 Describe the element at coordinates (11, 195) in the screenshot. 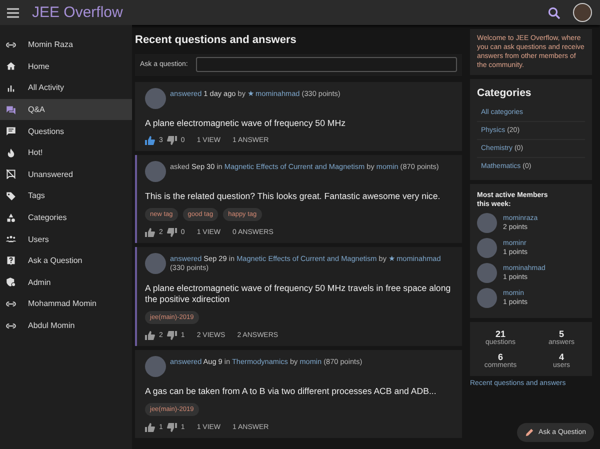

I see `tag-icon` at that location.